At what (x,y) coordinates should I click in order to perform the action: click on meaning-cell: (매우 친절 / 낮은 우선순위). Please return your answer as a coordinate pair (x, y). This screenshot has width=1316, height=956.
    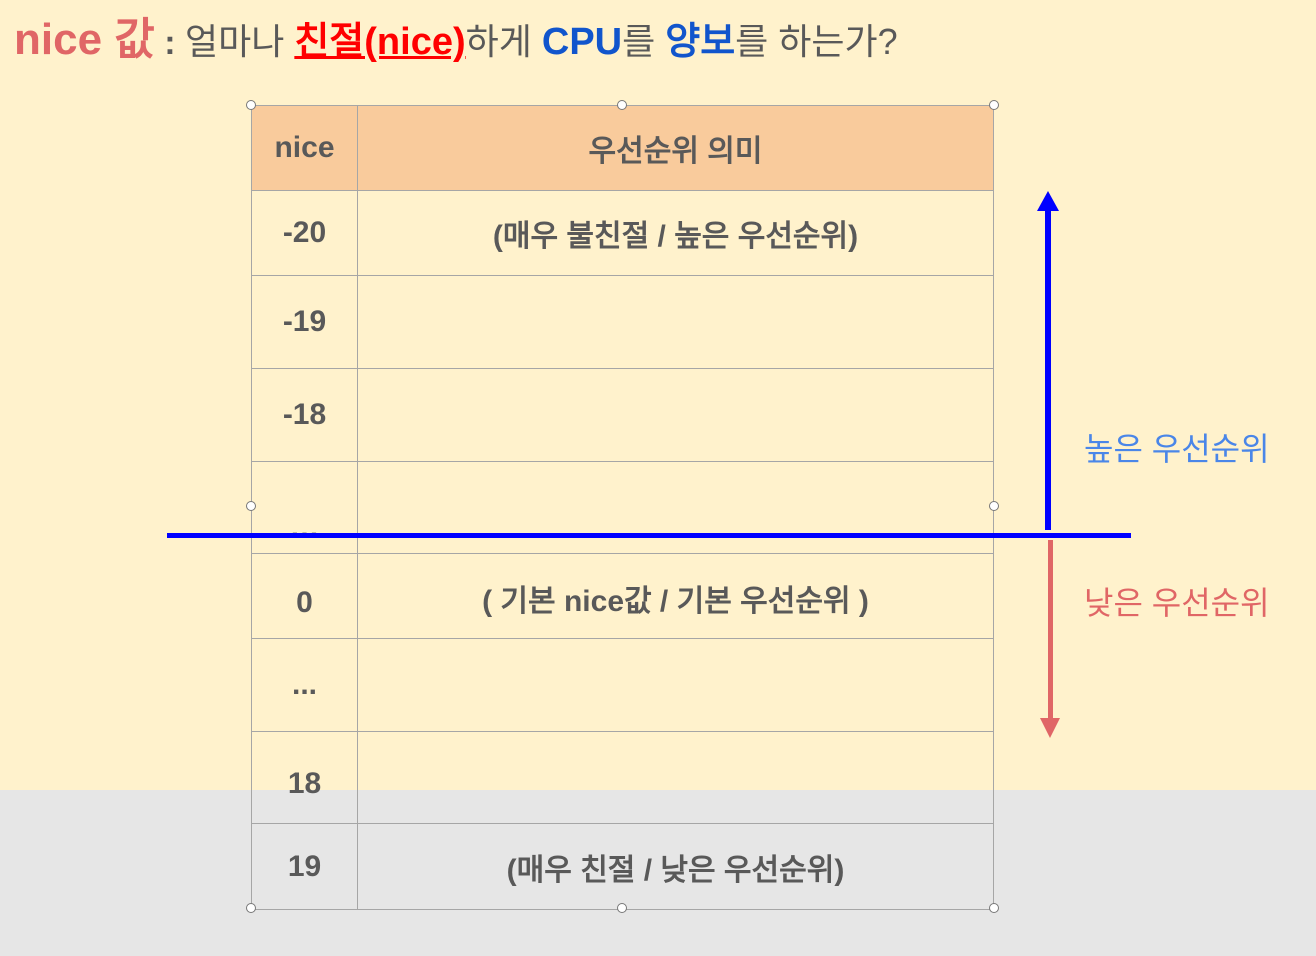
    Looking at the image, I should click on (675, 866).